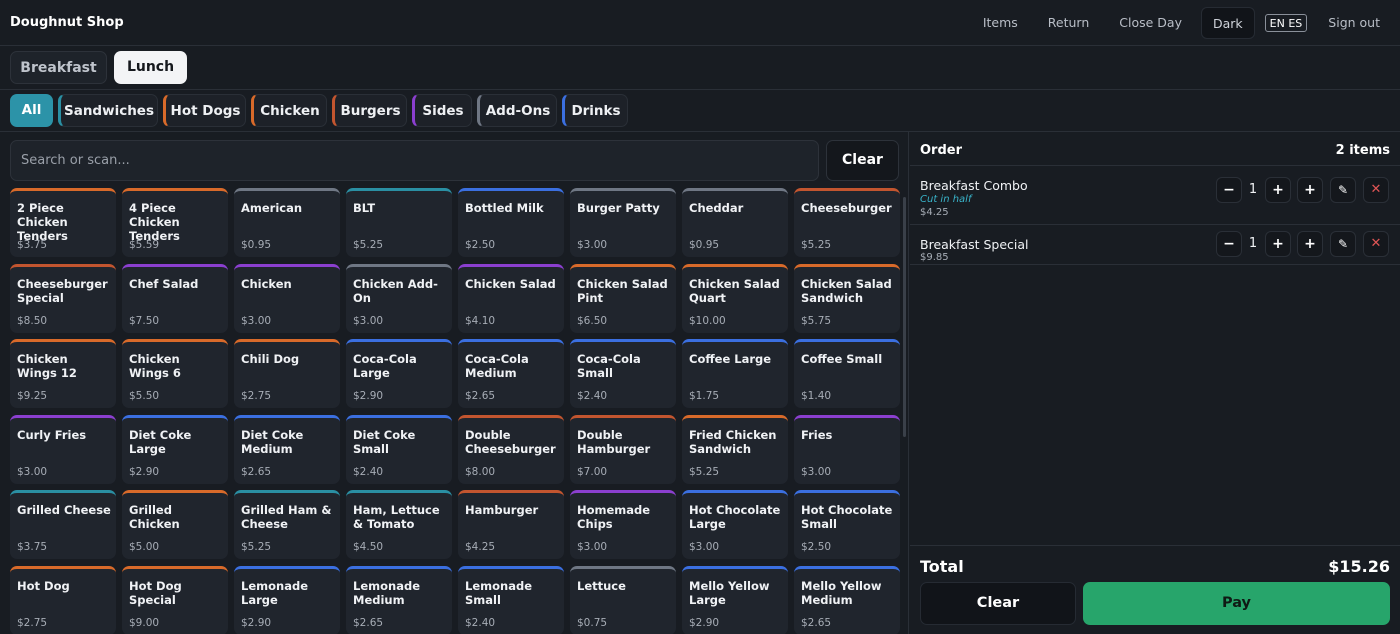  What do you see at coordinates (399, 222) in the screenshot?
I see `product-tile: BLT $5.25` at bounding box center [399, 222].